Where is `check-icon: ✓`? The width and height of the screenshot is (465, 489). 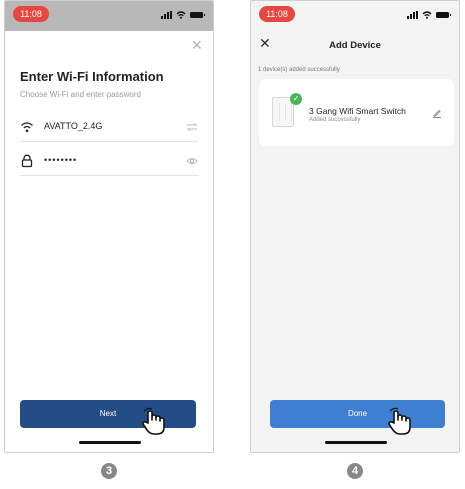 check-icon: ✓ is located at coordinates (296, 99).